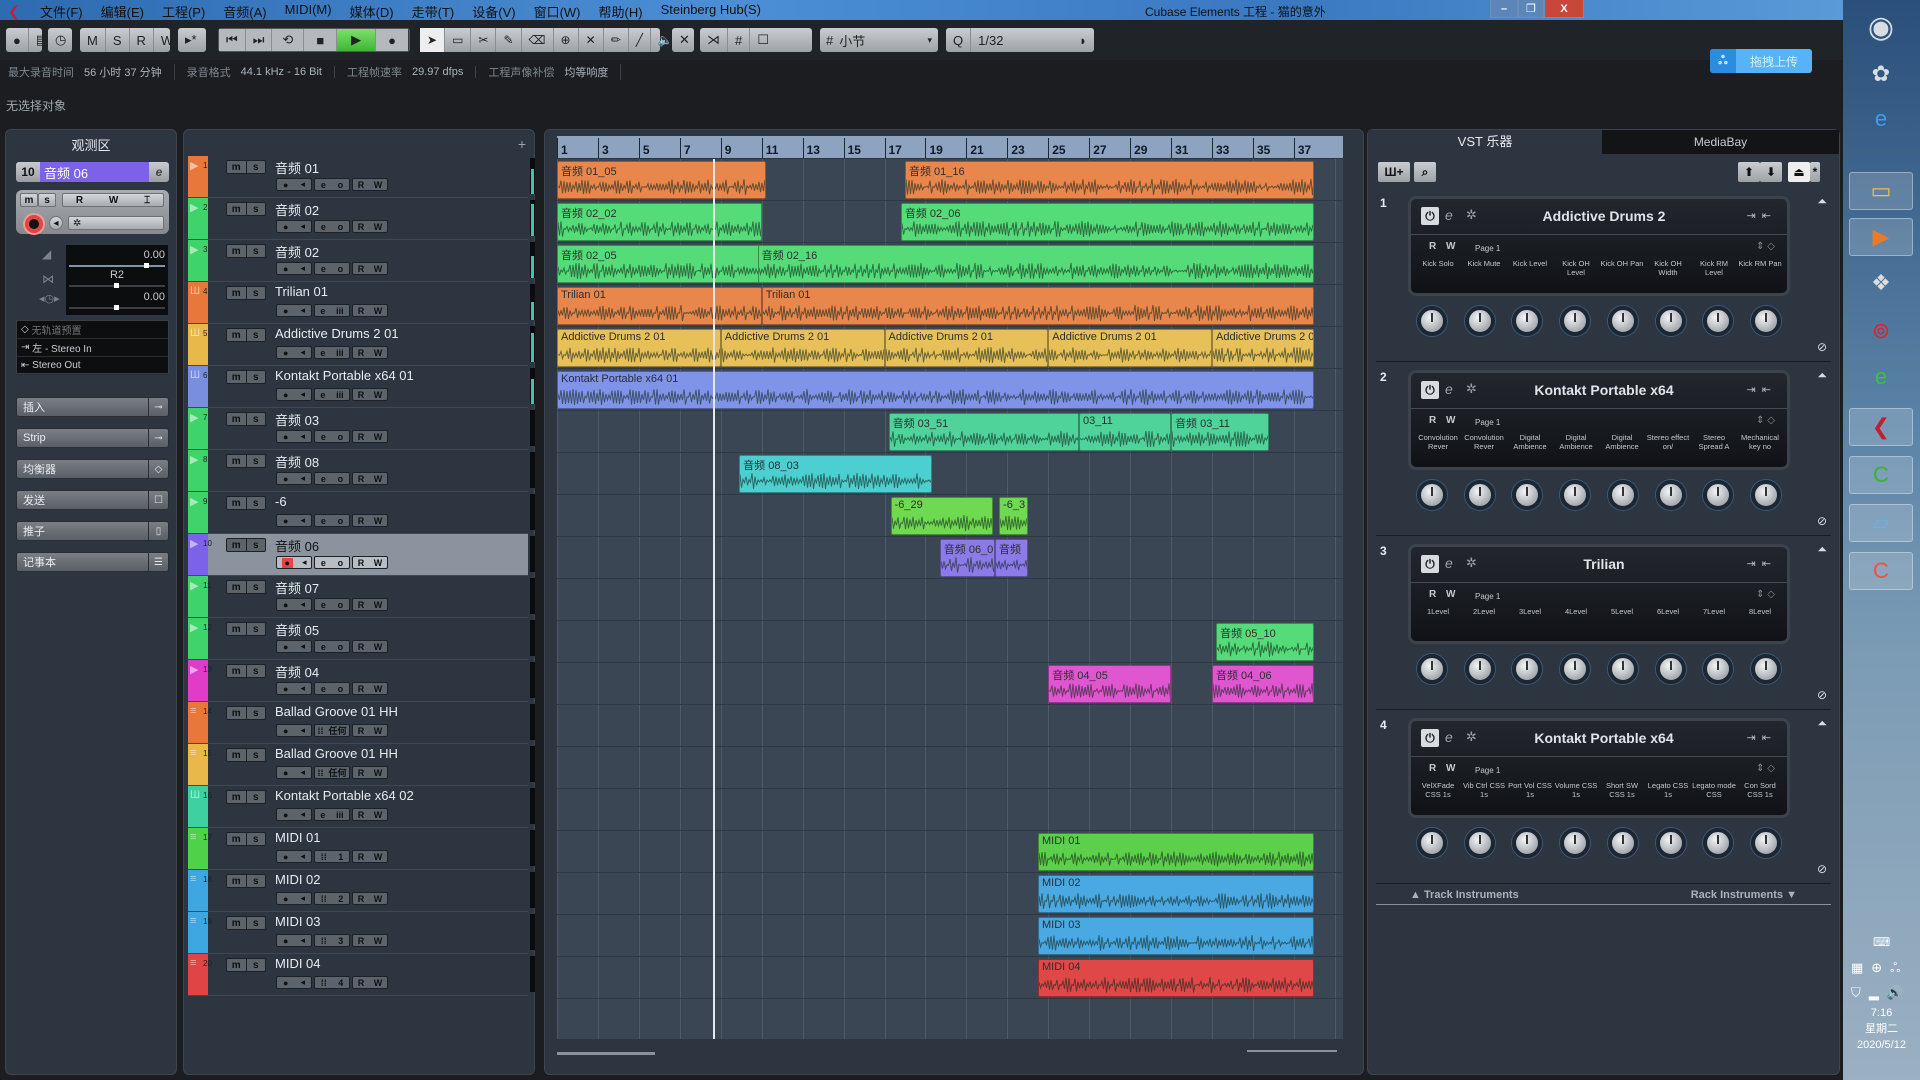 Image resolution: width=1920 pixels, height=1080 pixels. I want to click on tab-vst-instruments: VST 乐器, so click(1485, 142).